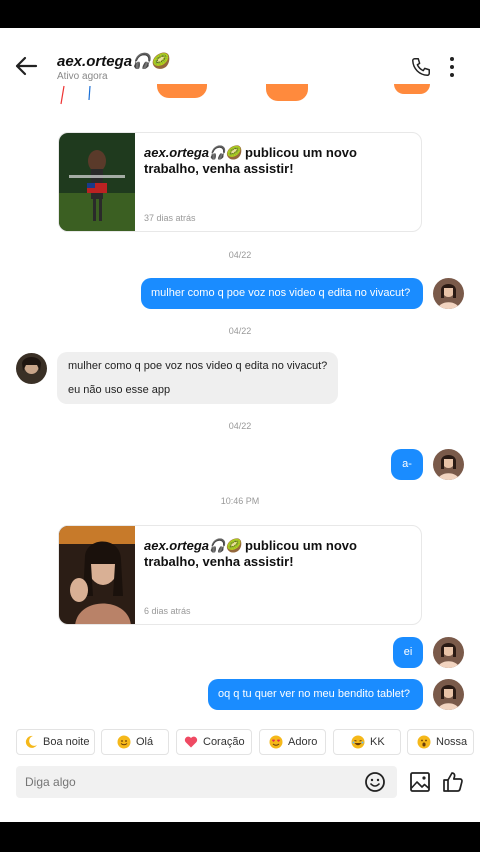 The image size is (480, 852). What do you see at coordinates (113, 61) in the screenshot?
I see `chat-username: aex.ortega🎧🥝` at bounding box center [113, 61].